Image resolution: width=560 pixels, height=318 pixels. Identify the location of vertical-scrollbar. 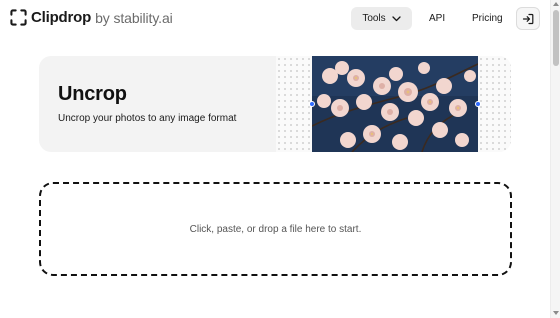
(555, 159).